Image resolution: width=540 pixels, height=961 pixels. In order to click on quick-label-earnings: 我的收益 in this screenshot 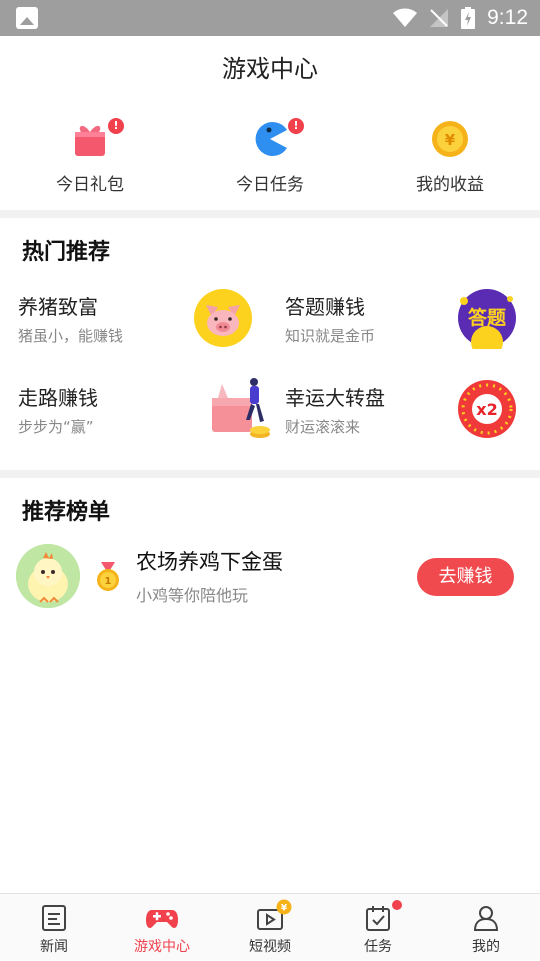, I will do `click(450, 185)`.